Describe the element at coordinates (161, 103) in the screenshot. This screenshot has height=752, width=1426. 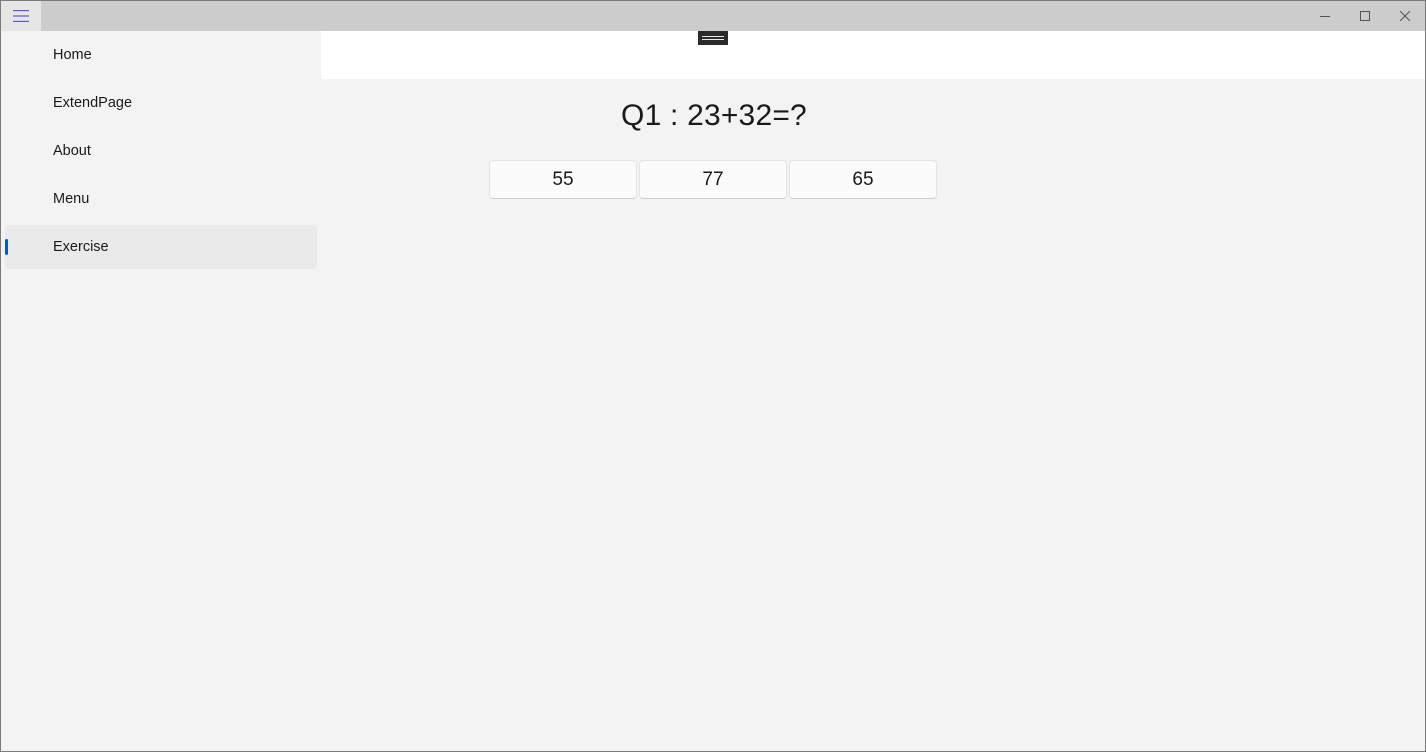
I see `nav-item-extendpage: ExtendPage` at that location.